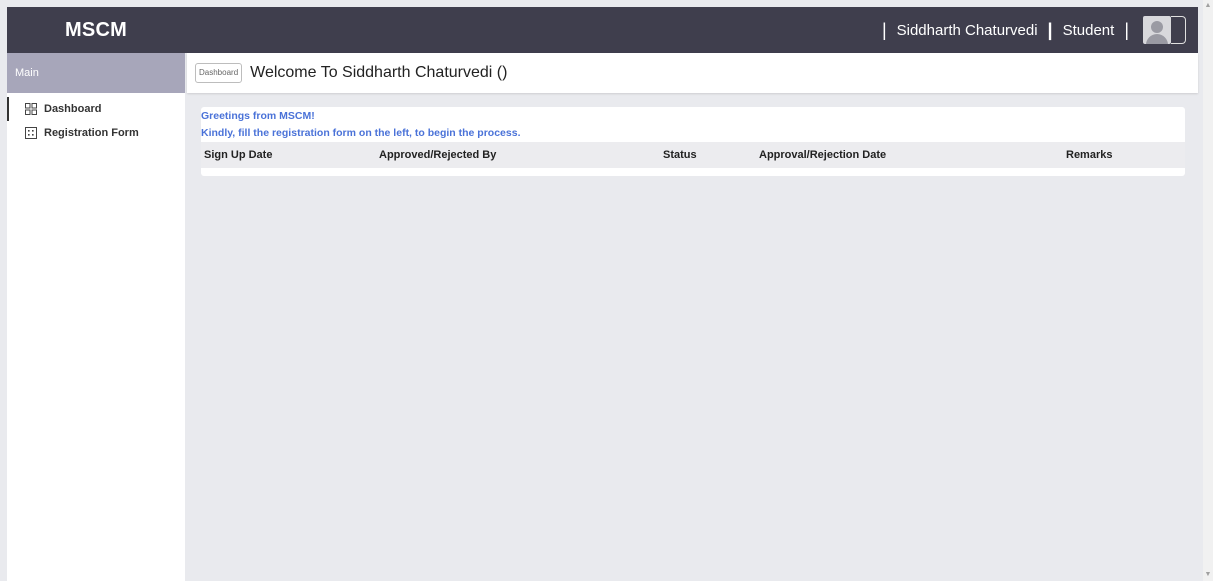  Describe the element at coordinates (1089, 155) in the screenshot. I see `column-header-remarks: Remarks` at that location.